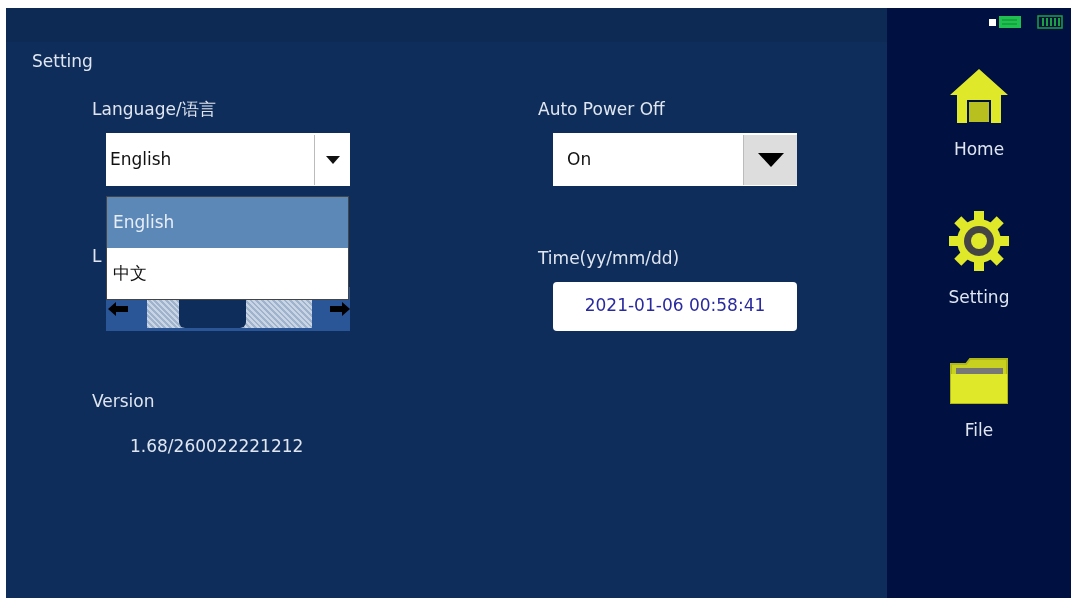  I want to click on time-field: 2021-01-06 00:58:41, so click(675, 306).